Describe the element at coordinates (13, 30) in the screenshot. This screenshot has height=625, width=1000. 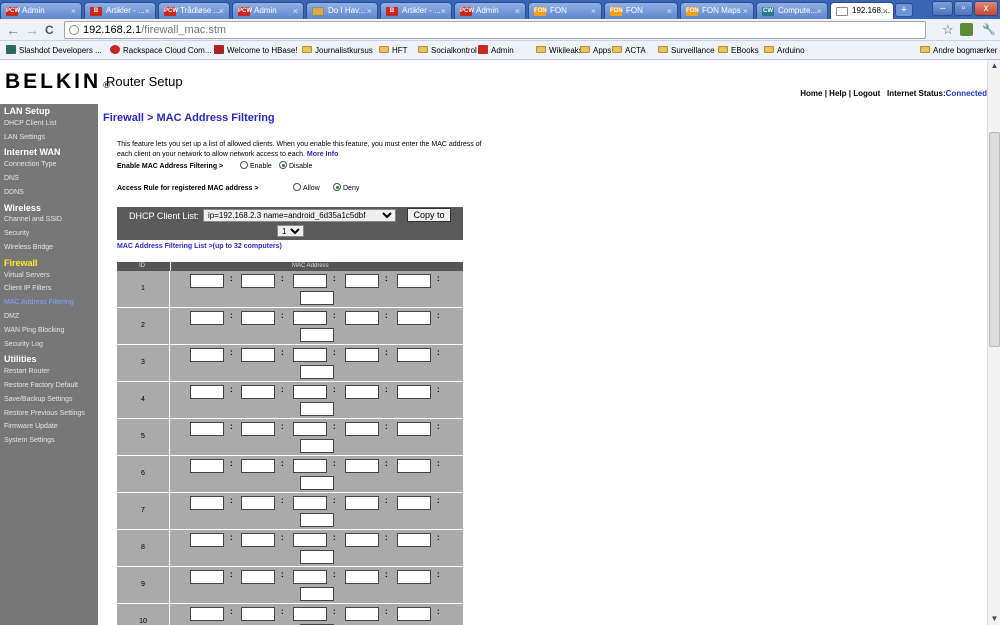
I see `back-button: ←` at that location.